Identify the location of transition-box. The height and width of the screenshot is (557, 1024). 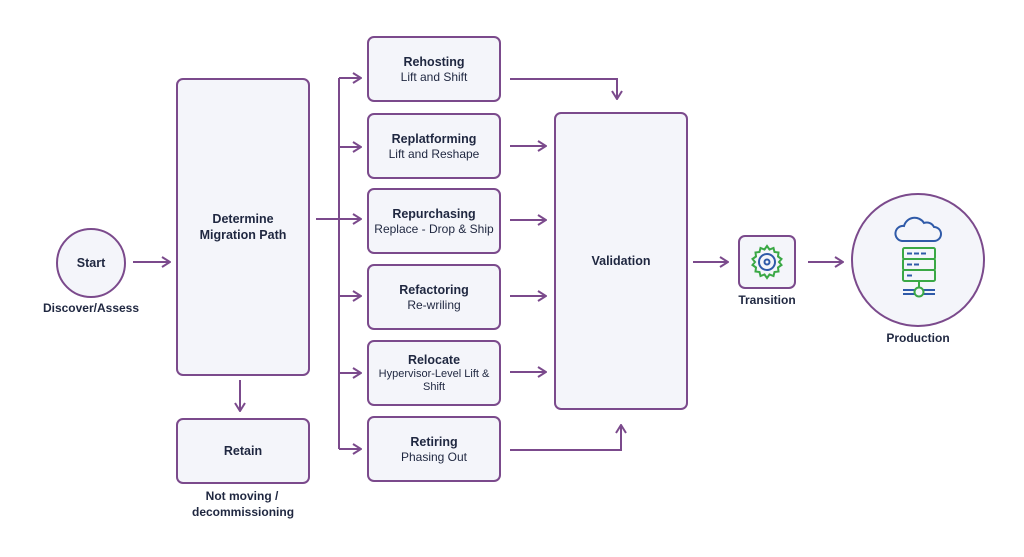
(767, 262).